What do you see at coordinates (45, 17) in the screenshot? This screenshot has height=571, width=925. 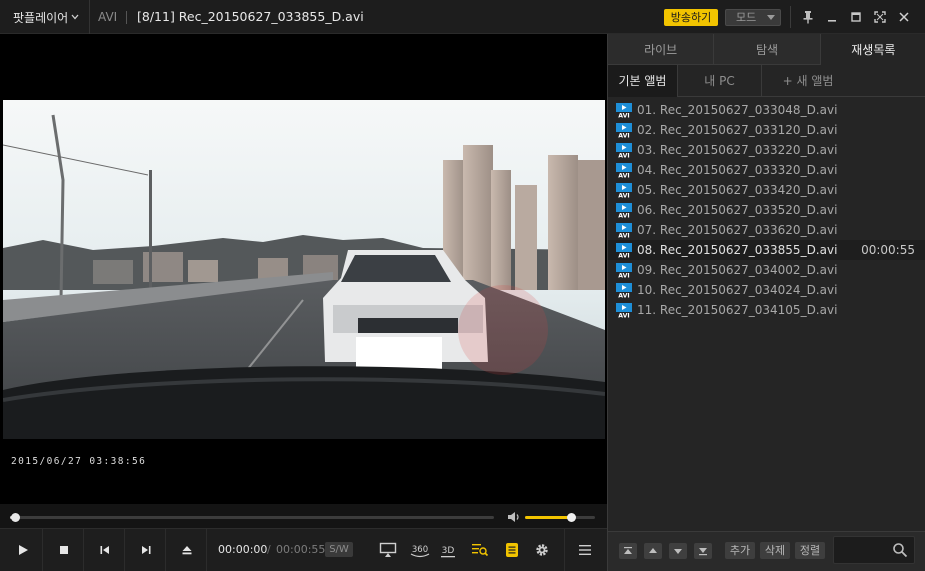 I see `app-menu-button: 팟플레이어` at bounding box center [45, 17].